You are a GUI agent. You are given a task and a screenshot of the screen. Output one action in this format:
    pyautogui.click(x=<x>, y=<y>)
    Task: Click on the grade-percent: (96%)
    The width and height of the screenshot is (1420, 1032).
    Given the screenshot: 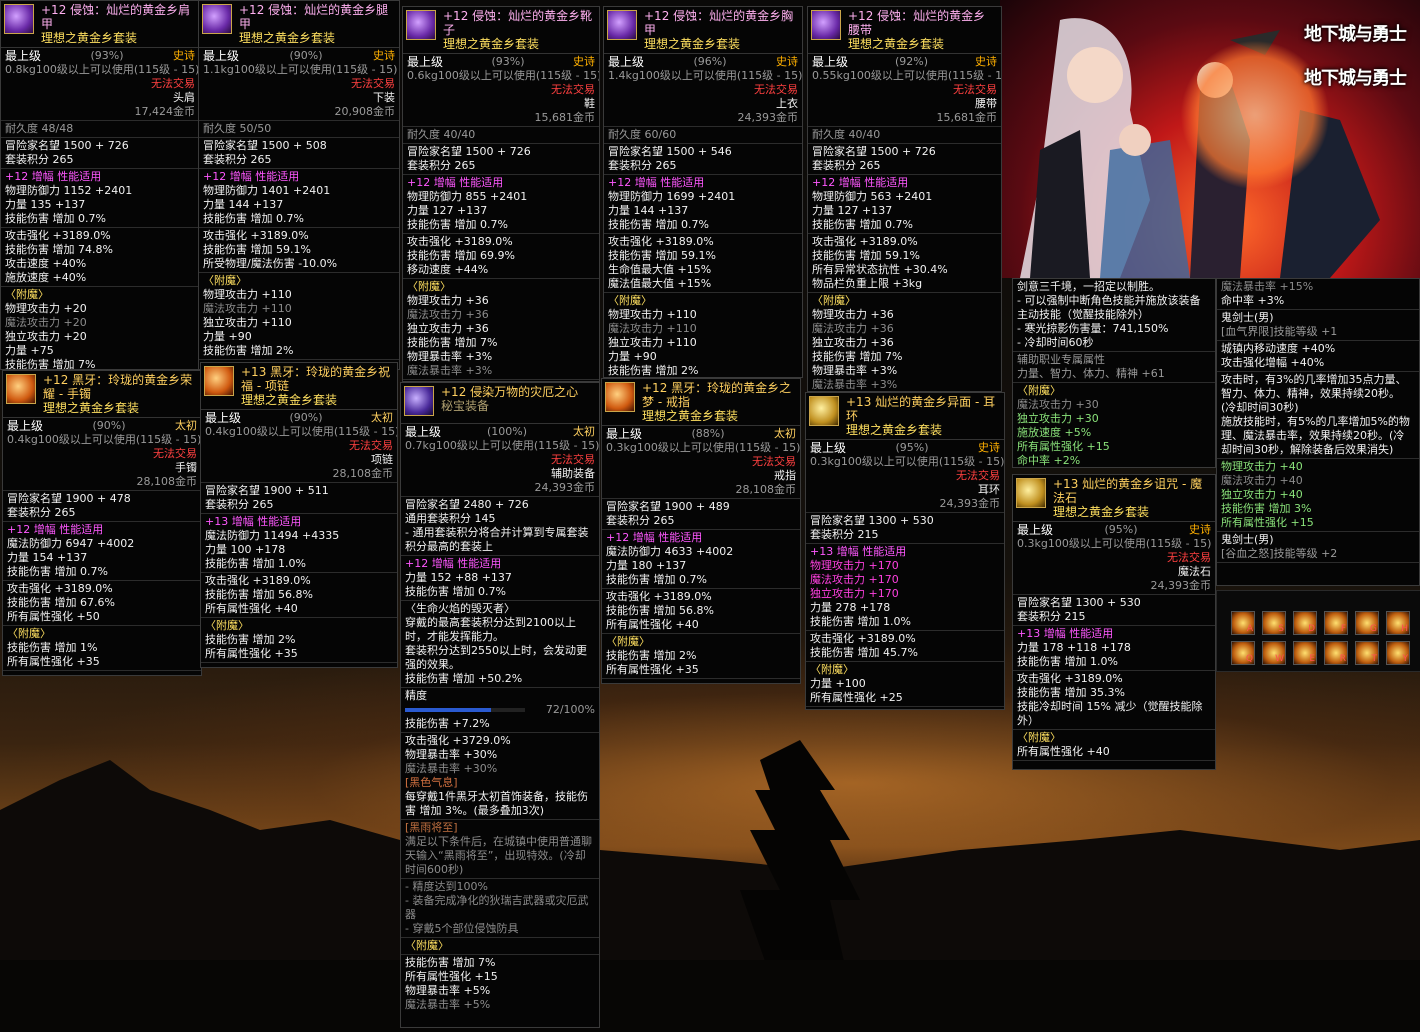 What is the action you would take?
    pyautogui.click(x=710, y=61)
    